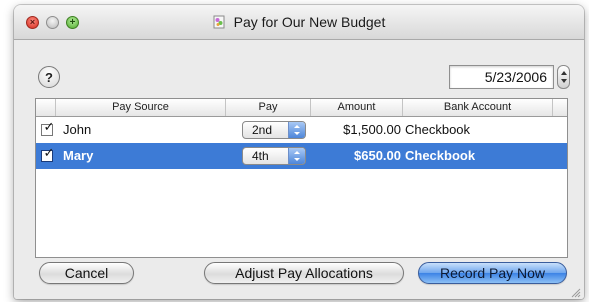 The height and width of the screenshot is (302, 589). What do you see at coordinates (219, 22) in the screenshot?
I see `document-icon` at bounding box center [219, 22].